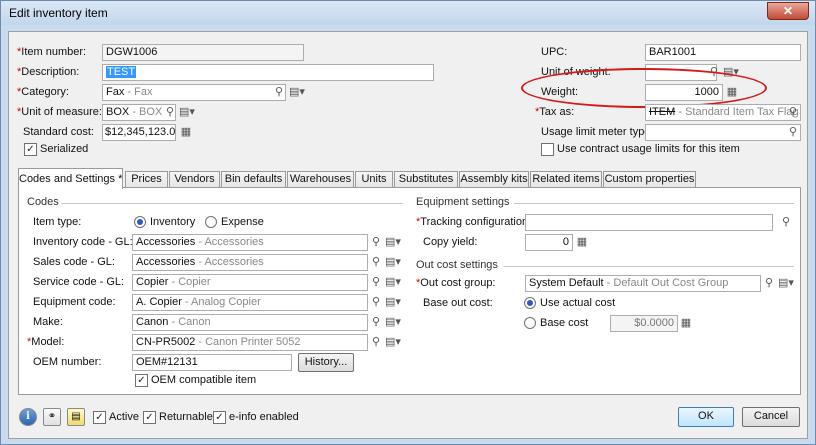 This screenshot has width=816, height=445. What do you see at coordinates (408, 13) in the screenshot?
I see `title-bar: Edit inventory item ✕` at bounding box center [408, 13].